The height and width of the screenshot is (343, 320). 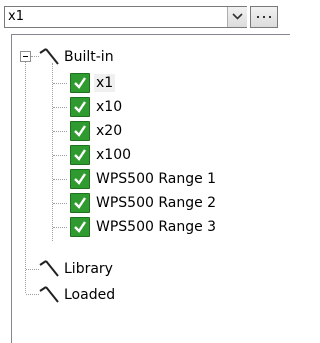 I want to click on tree-node-wps500-range-3: WPS500 Range 3, so click(x=147, y=227).